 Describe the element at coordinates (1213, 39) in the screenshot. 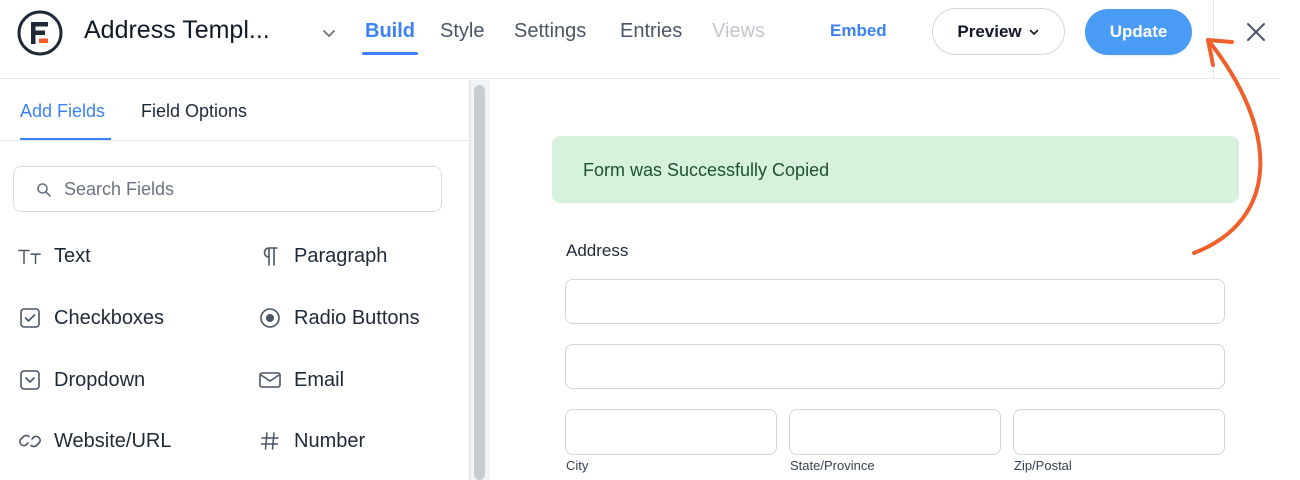

I see `divider` at that location.